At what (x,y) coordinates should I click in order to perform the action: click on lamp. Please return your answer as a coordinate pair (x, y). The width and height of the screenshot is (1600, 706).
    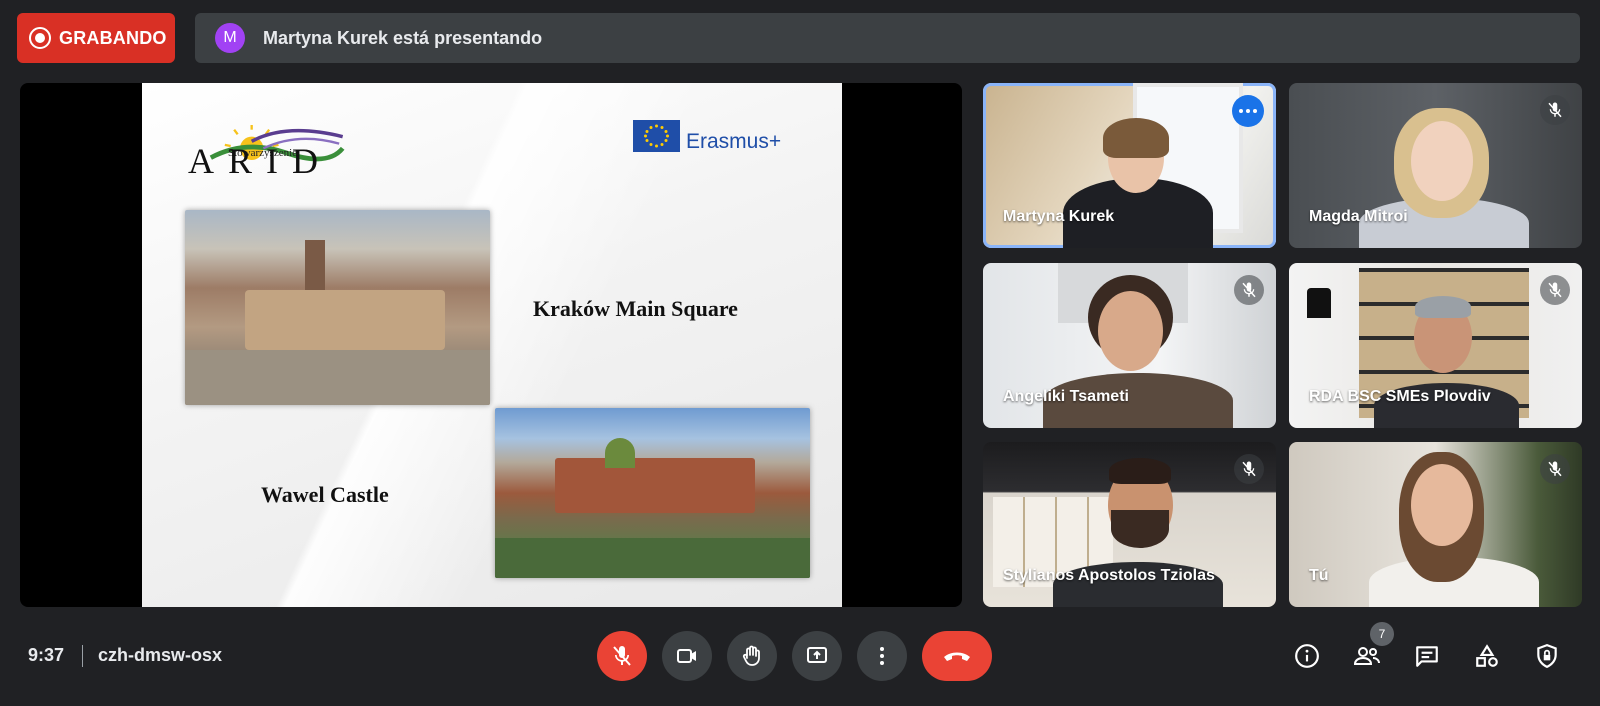
    Looking at the image, I should click on (1319, 303).